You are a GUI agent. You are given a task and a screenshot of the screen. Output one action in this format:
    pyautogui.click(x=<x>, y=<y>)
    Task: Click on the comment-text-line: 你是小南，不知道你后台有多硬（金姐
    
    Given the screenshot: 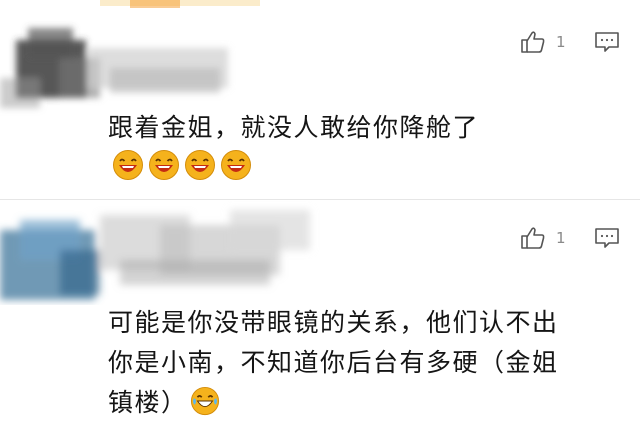 What is the action you would take?
    pyautogui.click(x=333, y=362)
    